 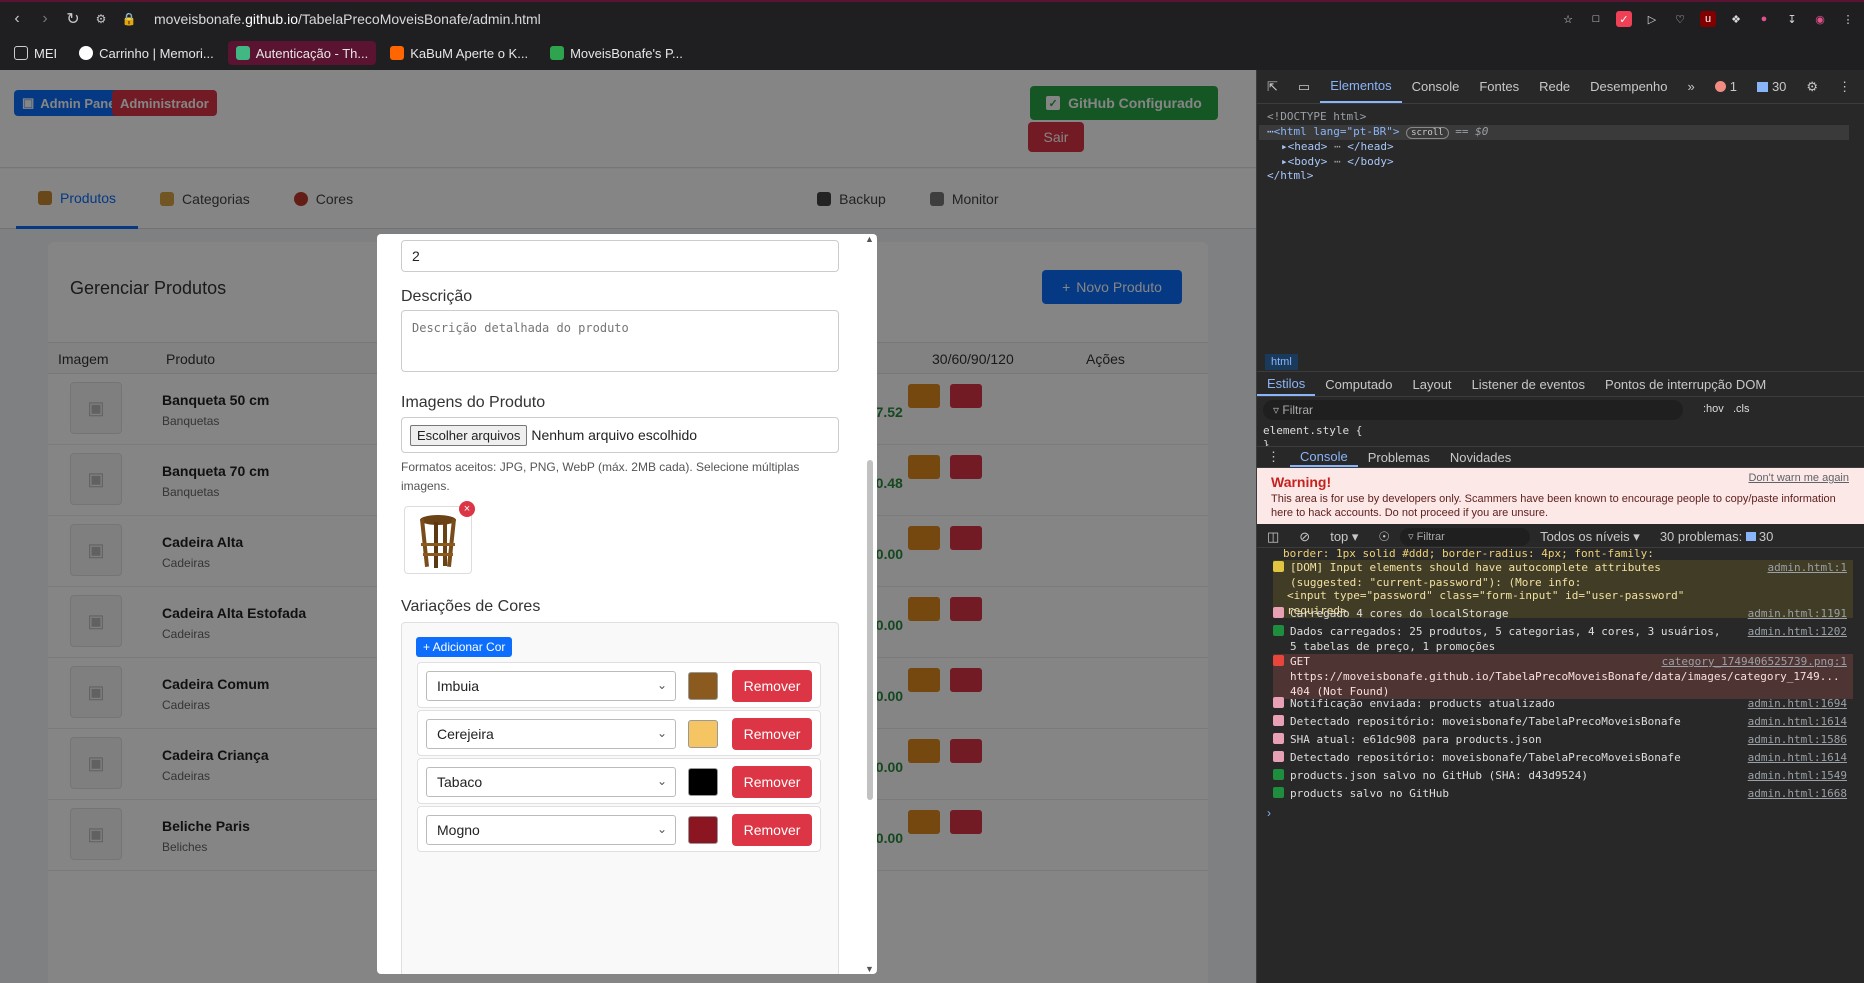 What do you see at coordinates (1713, 409) in the screenshot?
I see `hov-toggle: :hov` at bounding box center [1713, 409].